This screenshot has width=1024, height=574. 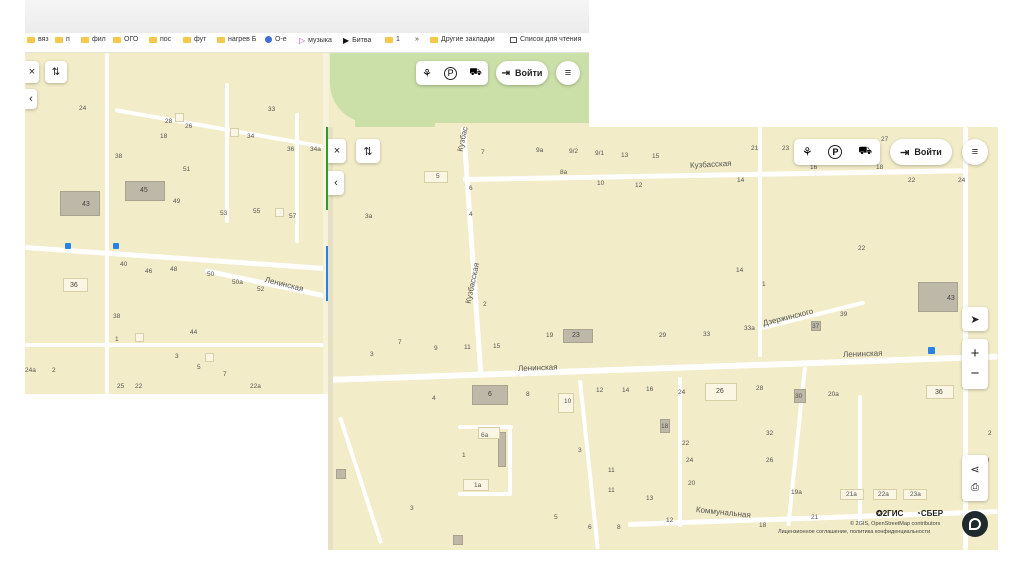 What do you see at coordinates (710, 164) in the screenshot?
I see `street-label: Кузбасская` at bounding box center [710, 164].